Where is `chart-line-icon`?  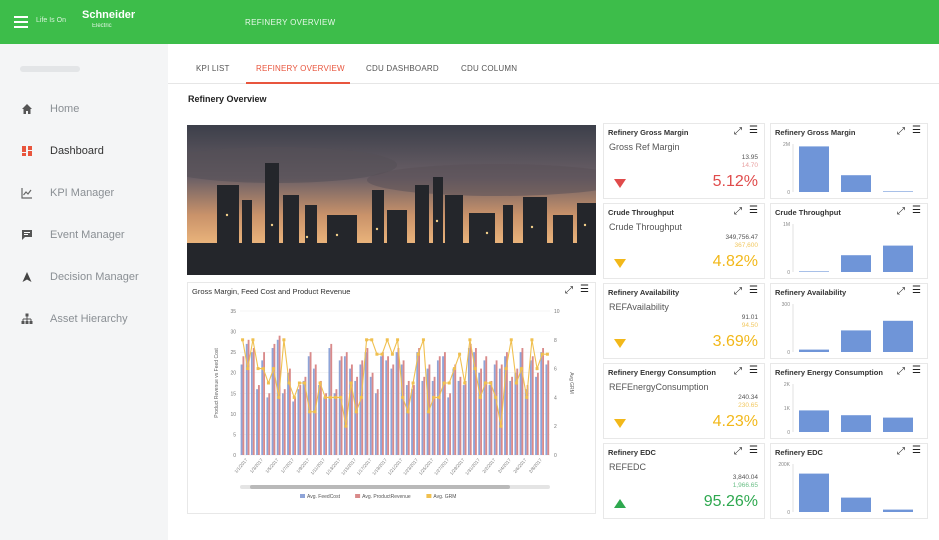 chart-line-icon is located at coordinates (27, 193).